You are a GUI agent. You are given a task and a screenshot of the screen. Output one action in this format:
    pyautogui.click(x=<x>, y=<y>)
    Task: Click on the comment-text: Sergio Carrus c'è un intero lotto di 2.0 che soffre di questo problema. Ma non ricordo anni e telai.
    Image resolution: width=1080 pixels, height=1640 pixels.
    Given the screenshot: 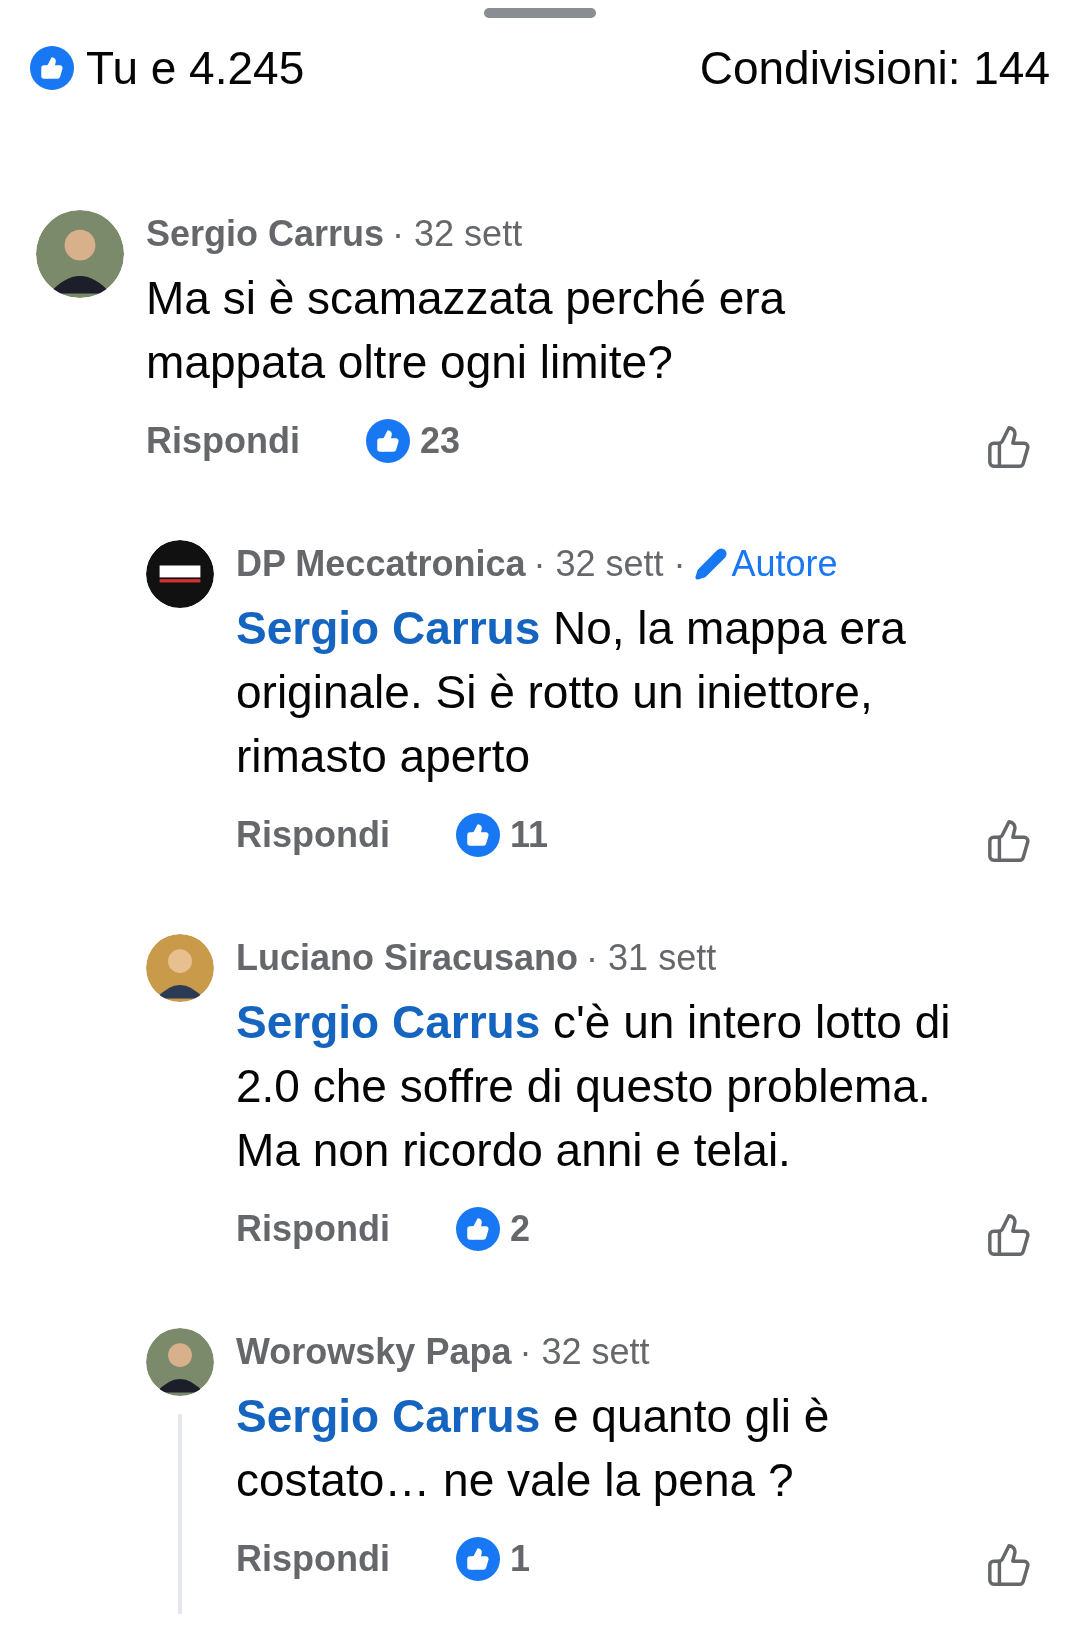 What is the action you would take?
    pyautogui.click(x=594, y=1086)
    